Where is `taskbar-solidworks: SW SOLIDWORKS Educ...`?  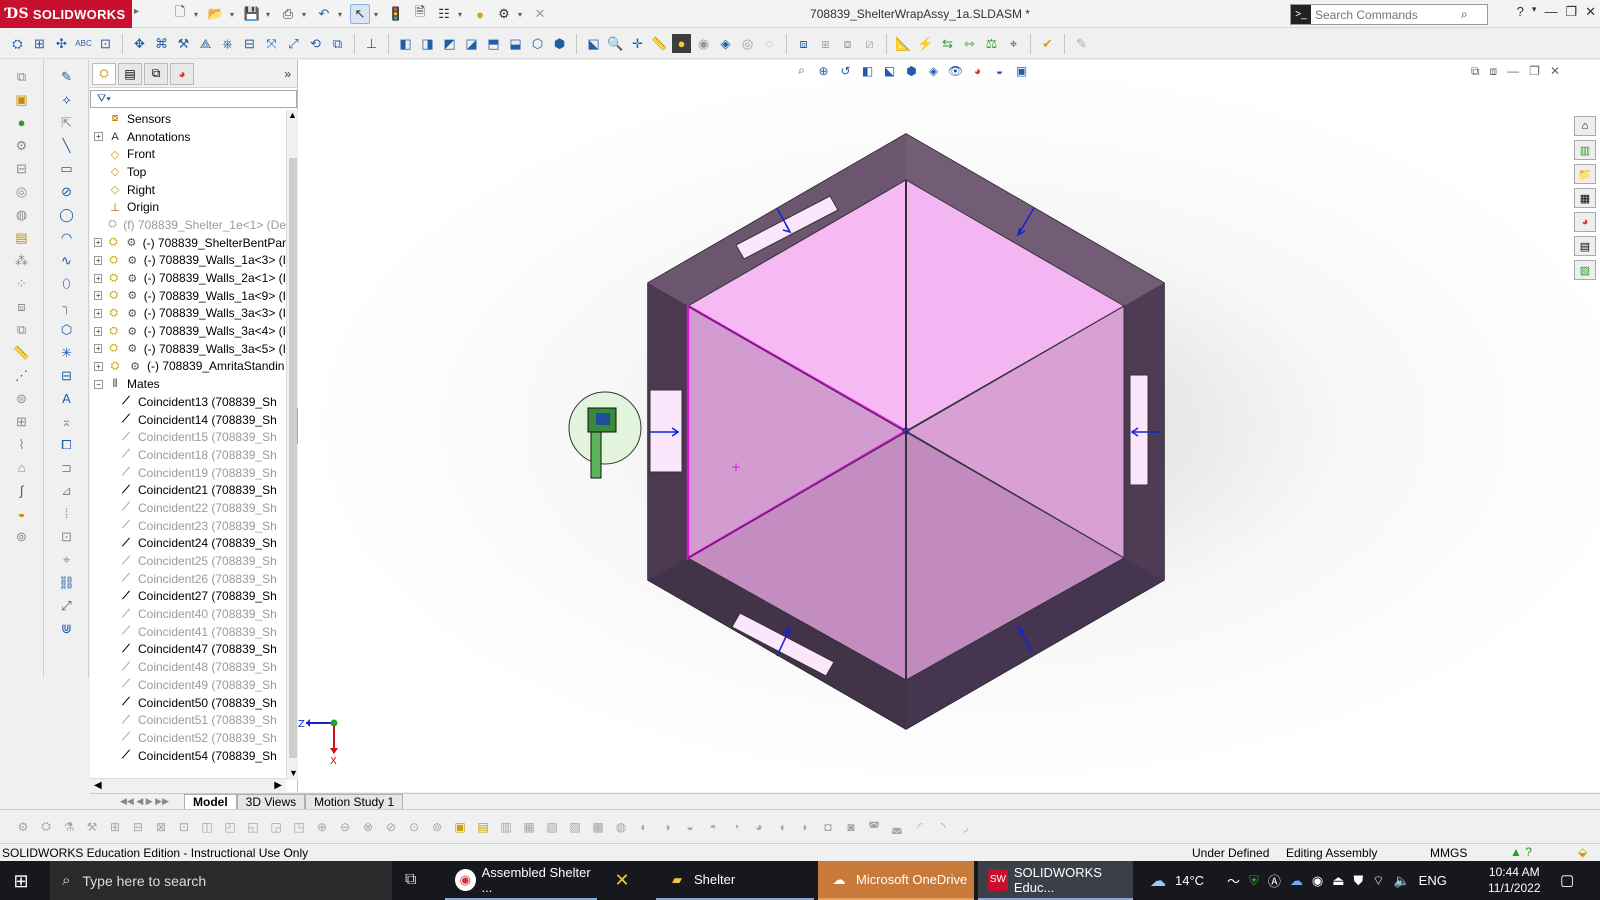
taskbar-solidworks: SW SOLIDWORKS Educ... is located at coordinates (1055, 880).